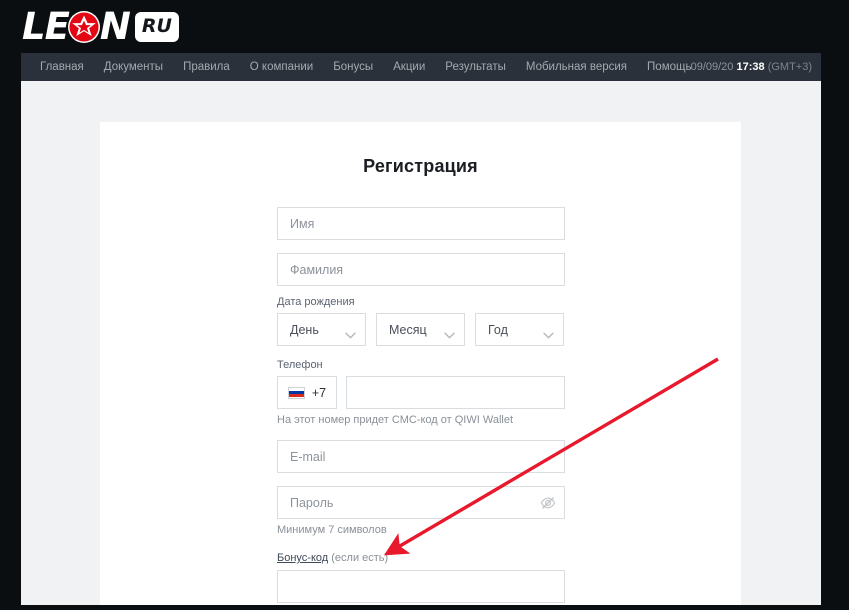 The width and height of the screenshot is (849, 610). Describe the element at coordinates (409, 67) in the screenshot. I see `nav-item-promos: Акции` at that location.